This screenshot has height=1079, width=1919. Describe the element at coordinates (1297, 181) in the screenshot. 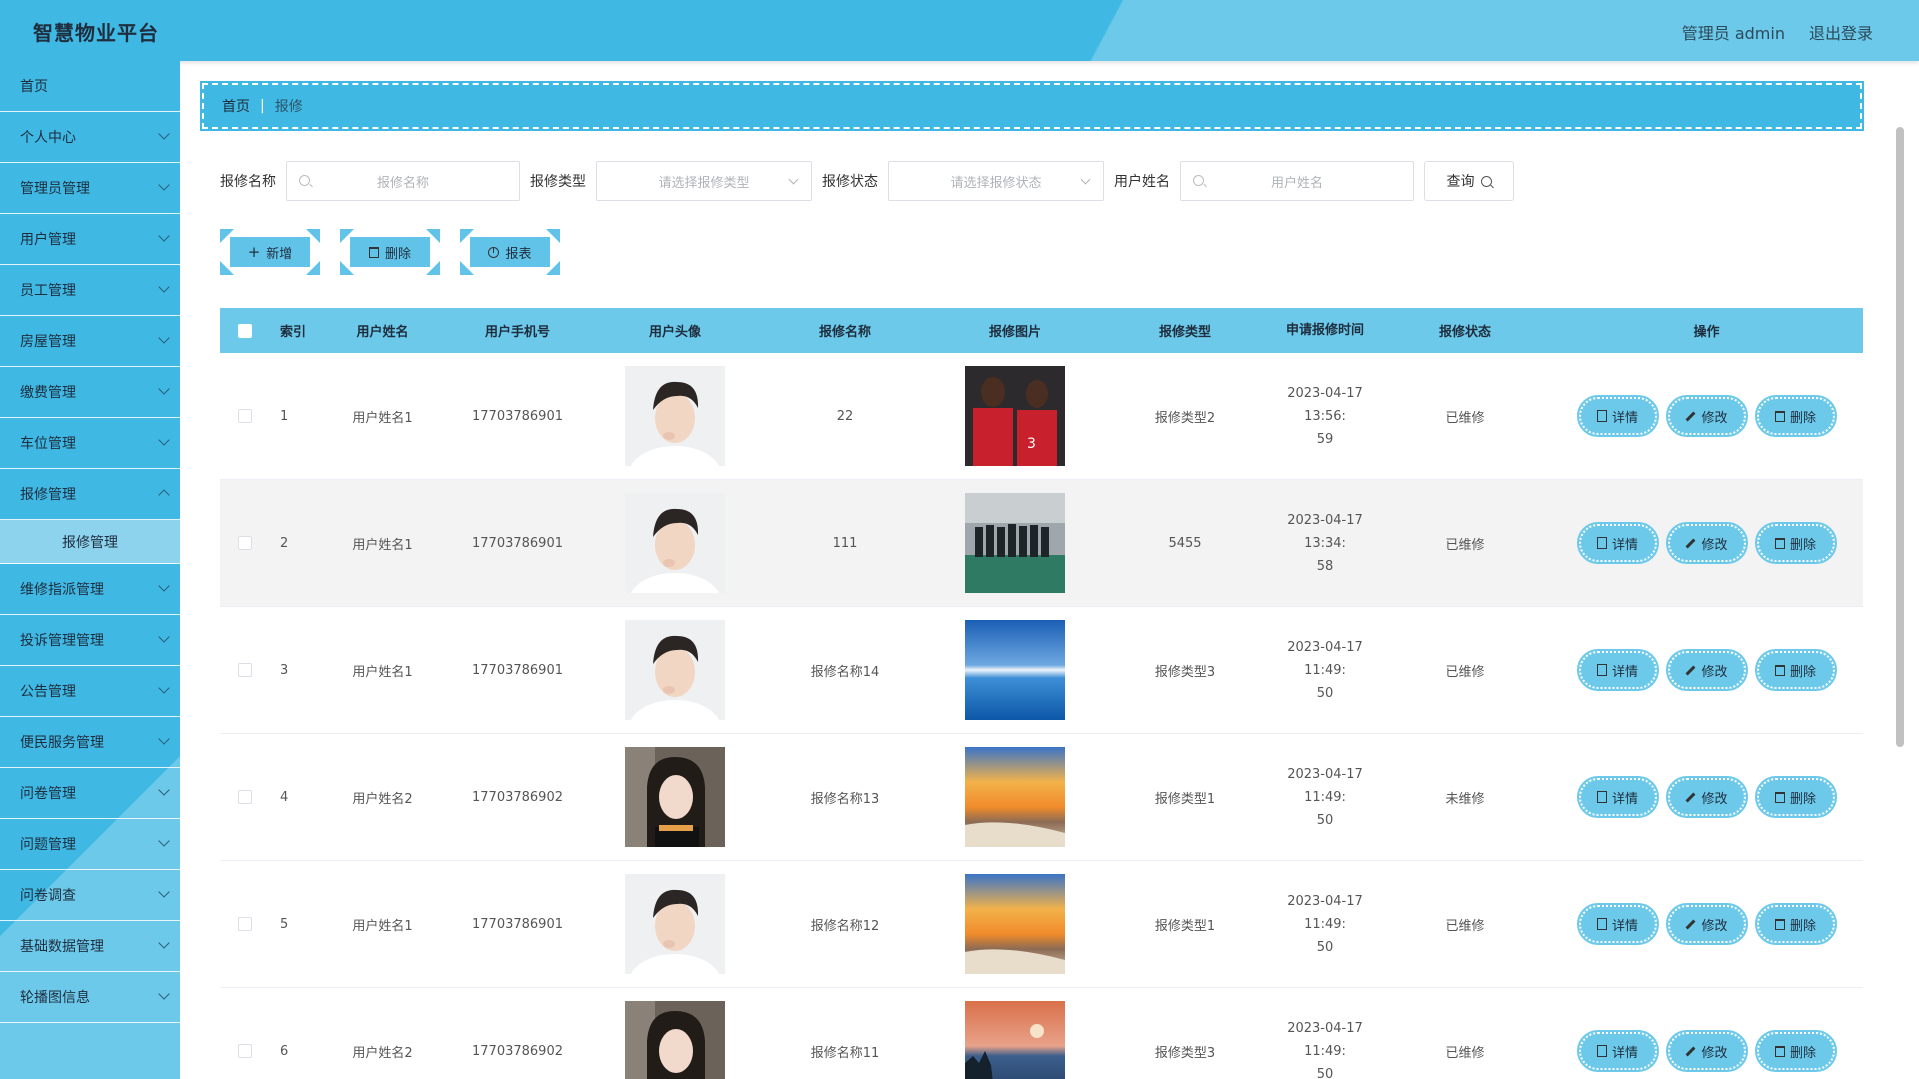

I see `user-name-input: 用户姓名` at that location.